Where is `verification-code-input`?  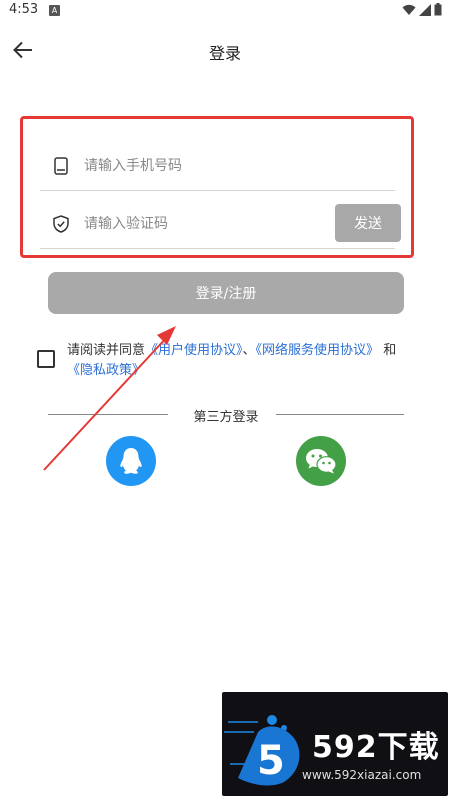 verification-code-input is located at coordinates (199, 224).